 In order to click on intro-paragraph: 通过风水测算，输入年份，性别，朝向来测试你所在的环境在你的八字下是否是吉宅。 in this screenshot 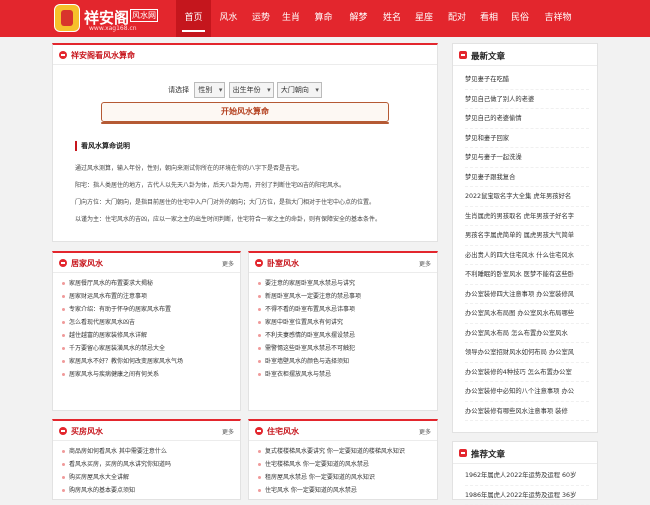, I will do `click(245, 169)`.